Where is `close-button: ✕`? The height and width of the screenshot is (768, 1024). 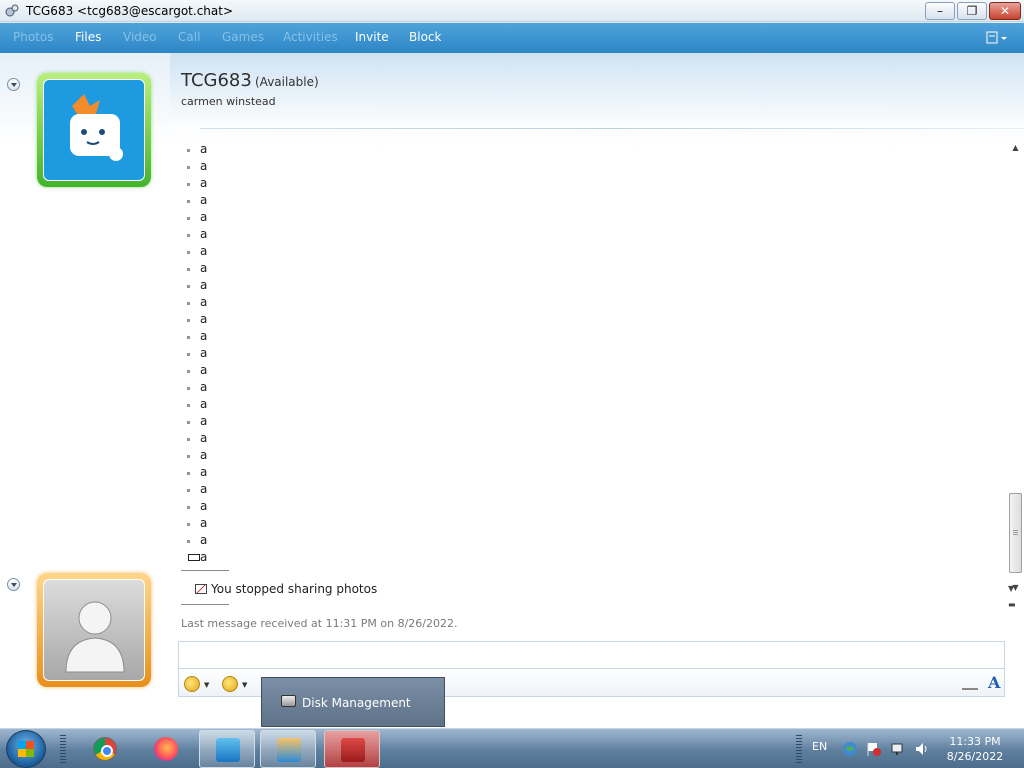
close-button: ✕ is located at coordinates (1005, 11).